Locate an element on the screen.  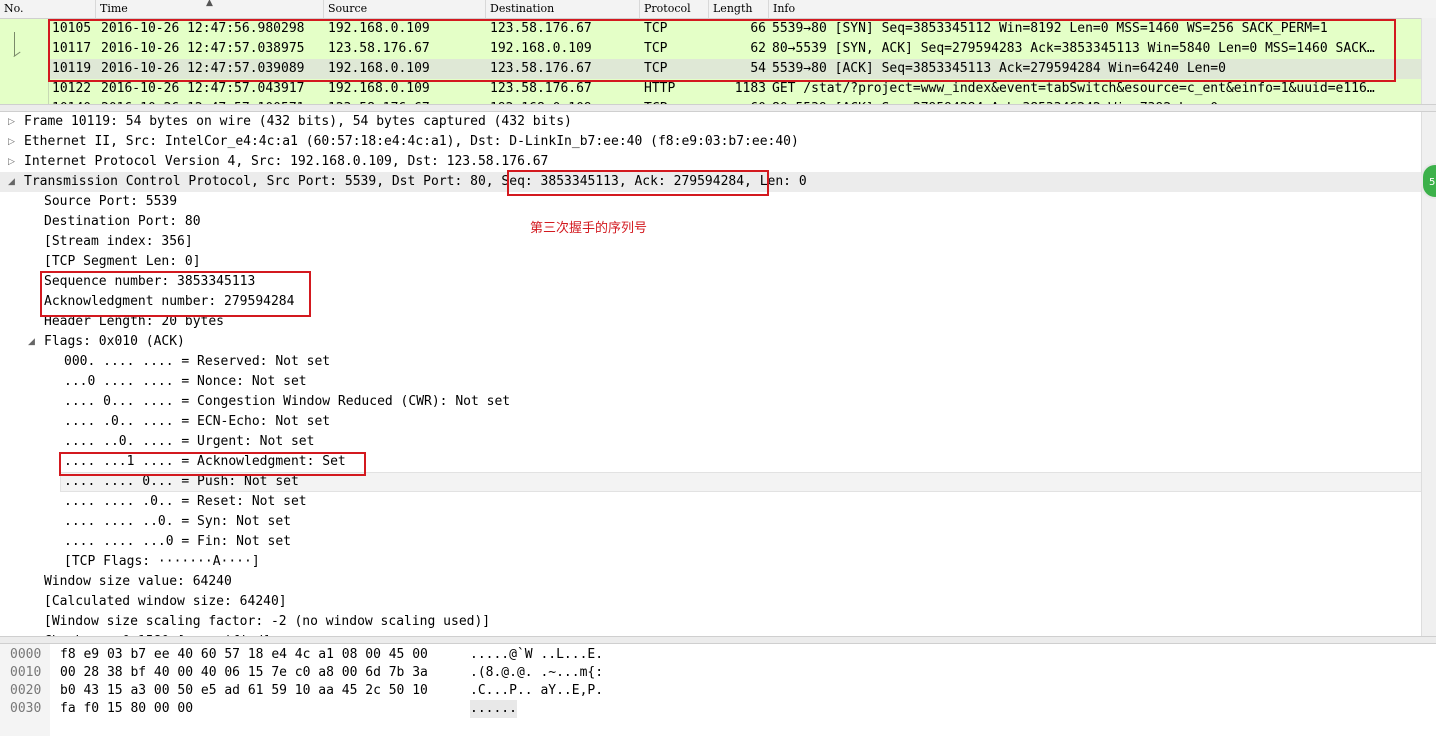
detail-text: .... ...1 .... = Acknowledgment: Set is located at coordinates (205, 461).